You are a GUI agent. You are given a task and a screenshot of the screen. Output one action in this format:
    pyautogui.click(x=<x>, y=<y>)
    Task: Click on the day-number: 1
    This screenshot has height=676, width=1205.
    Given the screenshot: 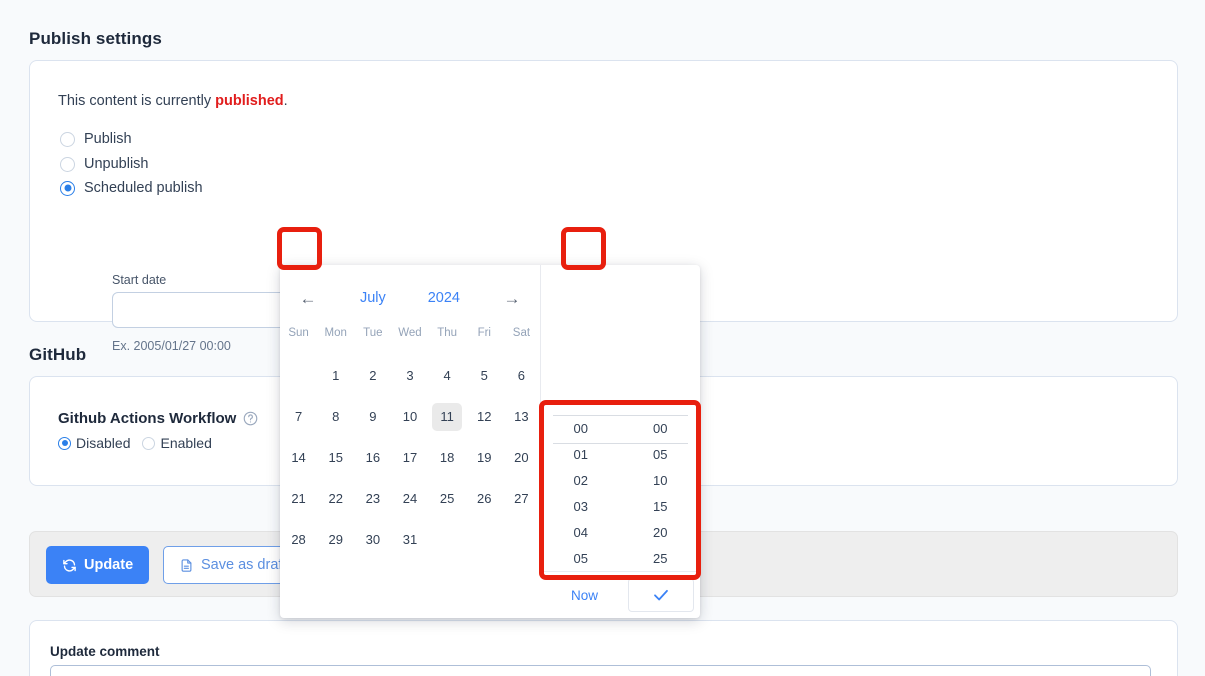 What is the action you would take?
    pyautogui.click(x=336, y=375)
    